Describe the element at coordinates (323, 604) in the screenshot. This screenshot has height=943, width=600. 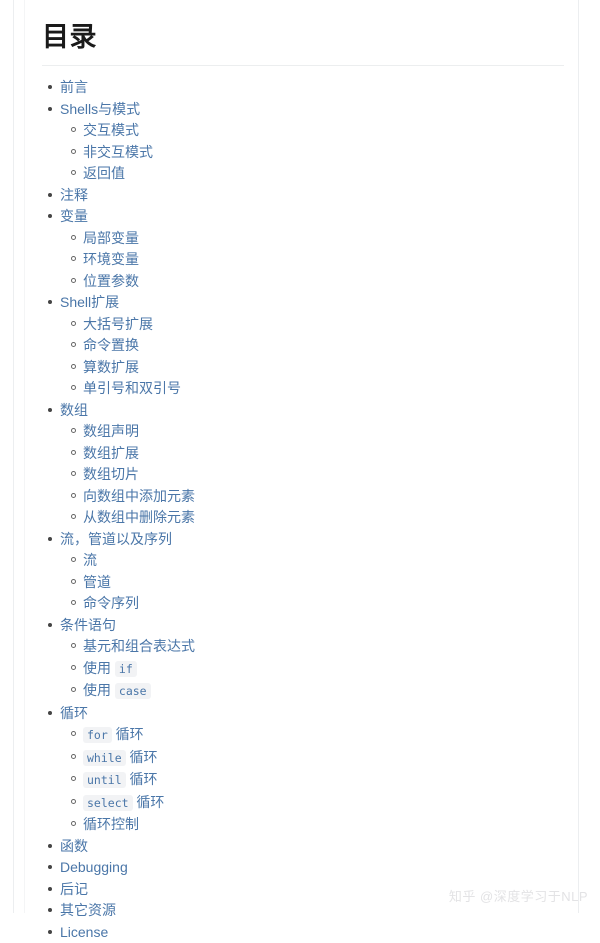
I see `toc-item: 命令序列` at that location.